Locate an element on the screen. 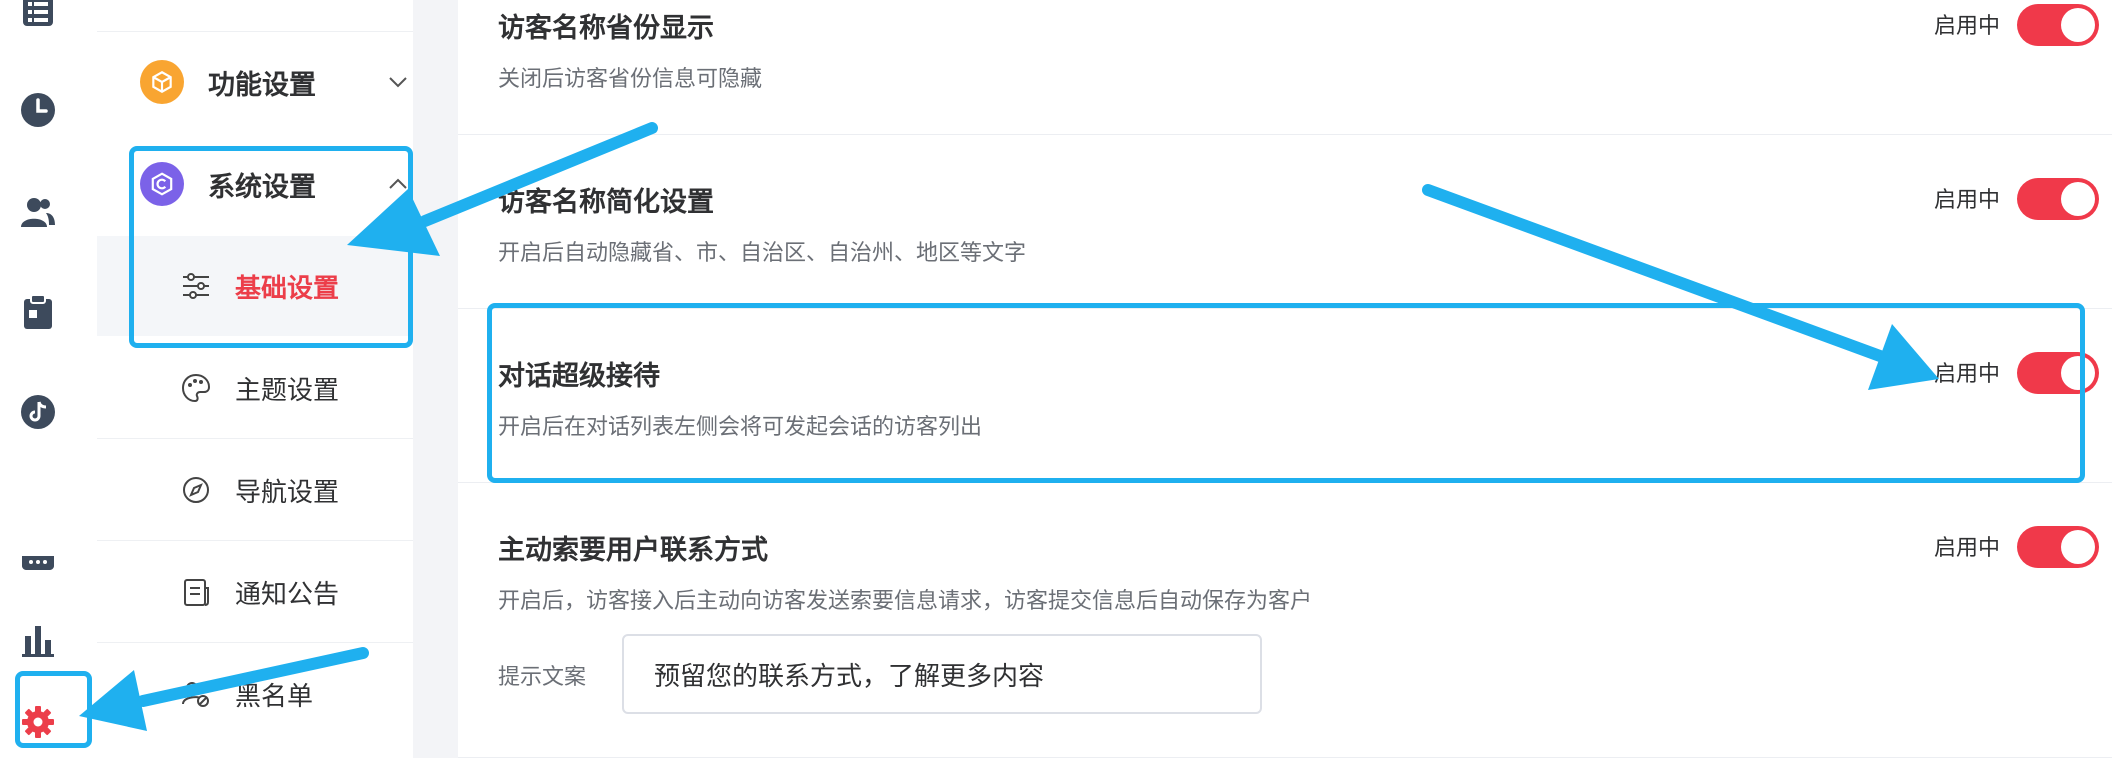 This screenshot has width=2112, height=758. icon-rail is located at coordinates (38, 379).